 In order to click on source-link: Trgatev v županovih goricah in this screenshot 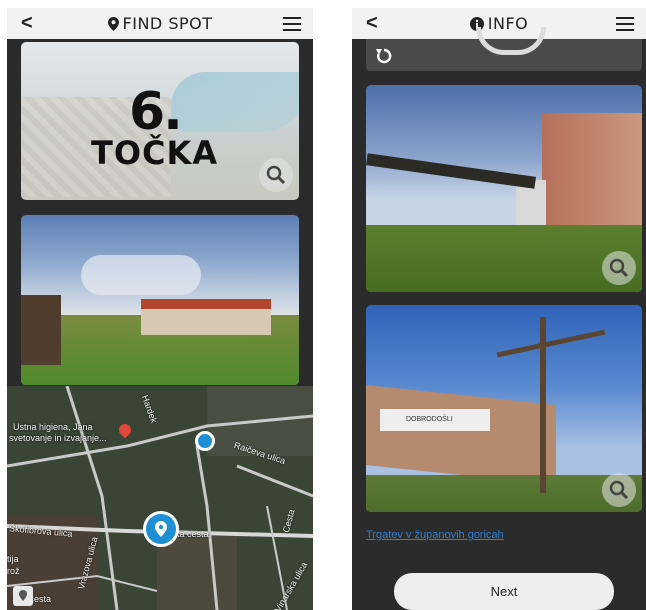, I will do `click(435, 535)`.